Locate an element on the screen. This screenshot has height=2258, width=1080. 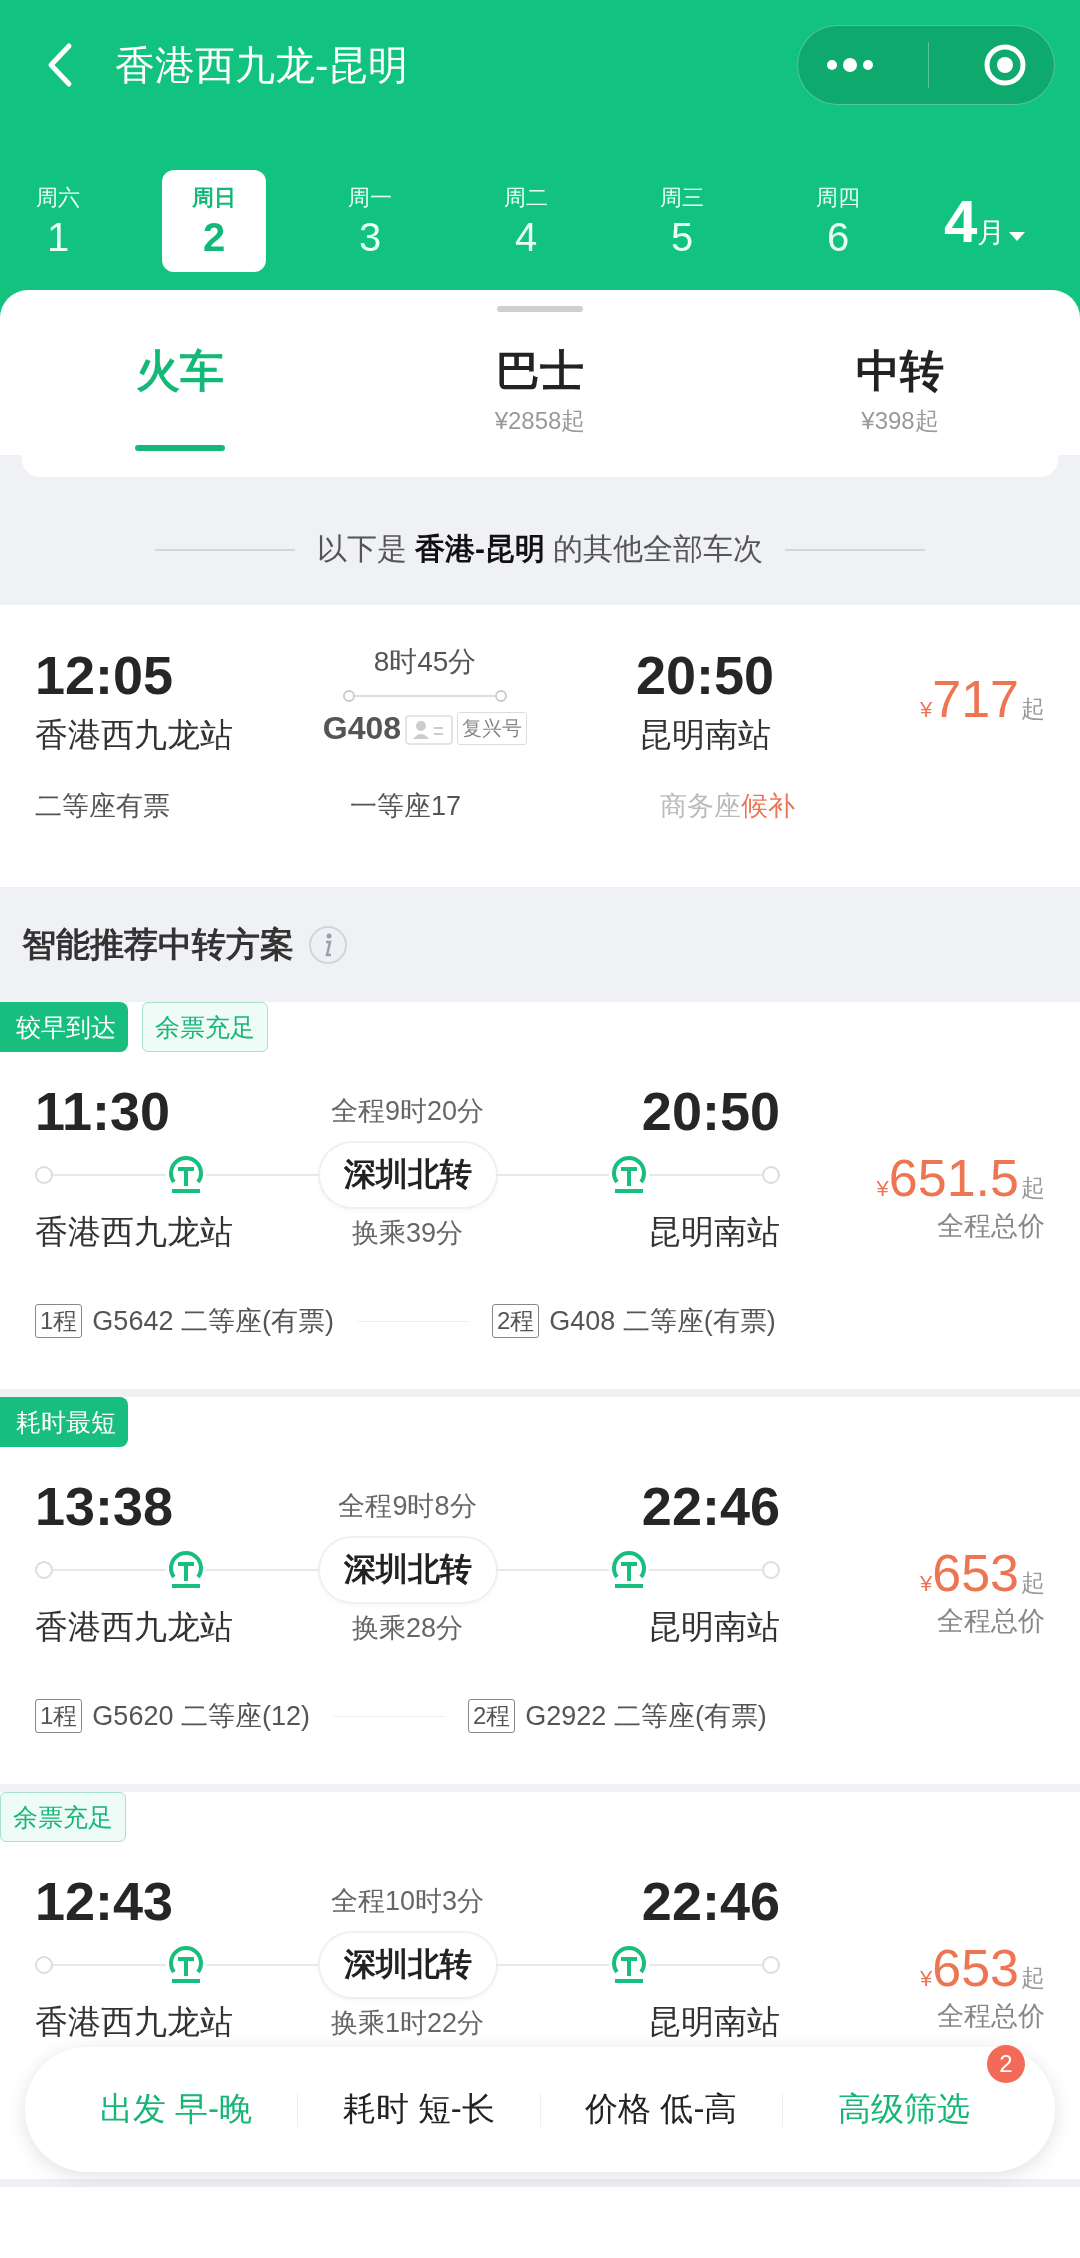
page-title: 香港西九龙-昆明 is located at coordinates (262, 65).